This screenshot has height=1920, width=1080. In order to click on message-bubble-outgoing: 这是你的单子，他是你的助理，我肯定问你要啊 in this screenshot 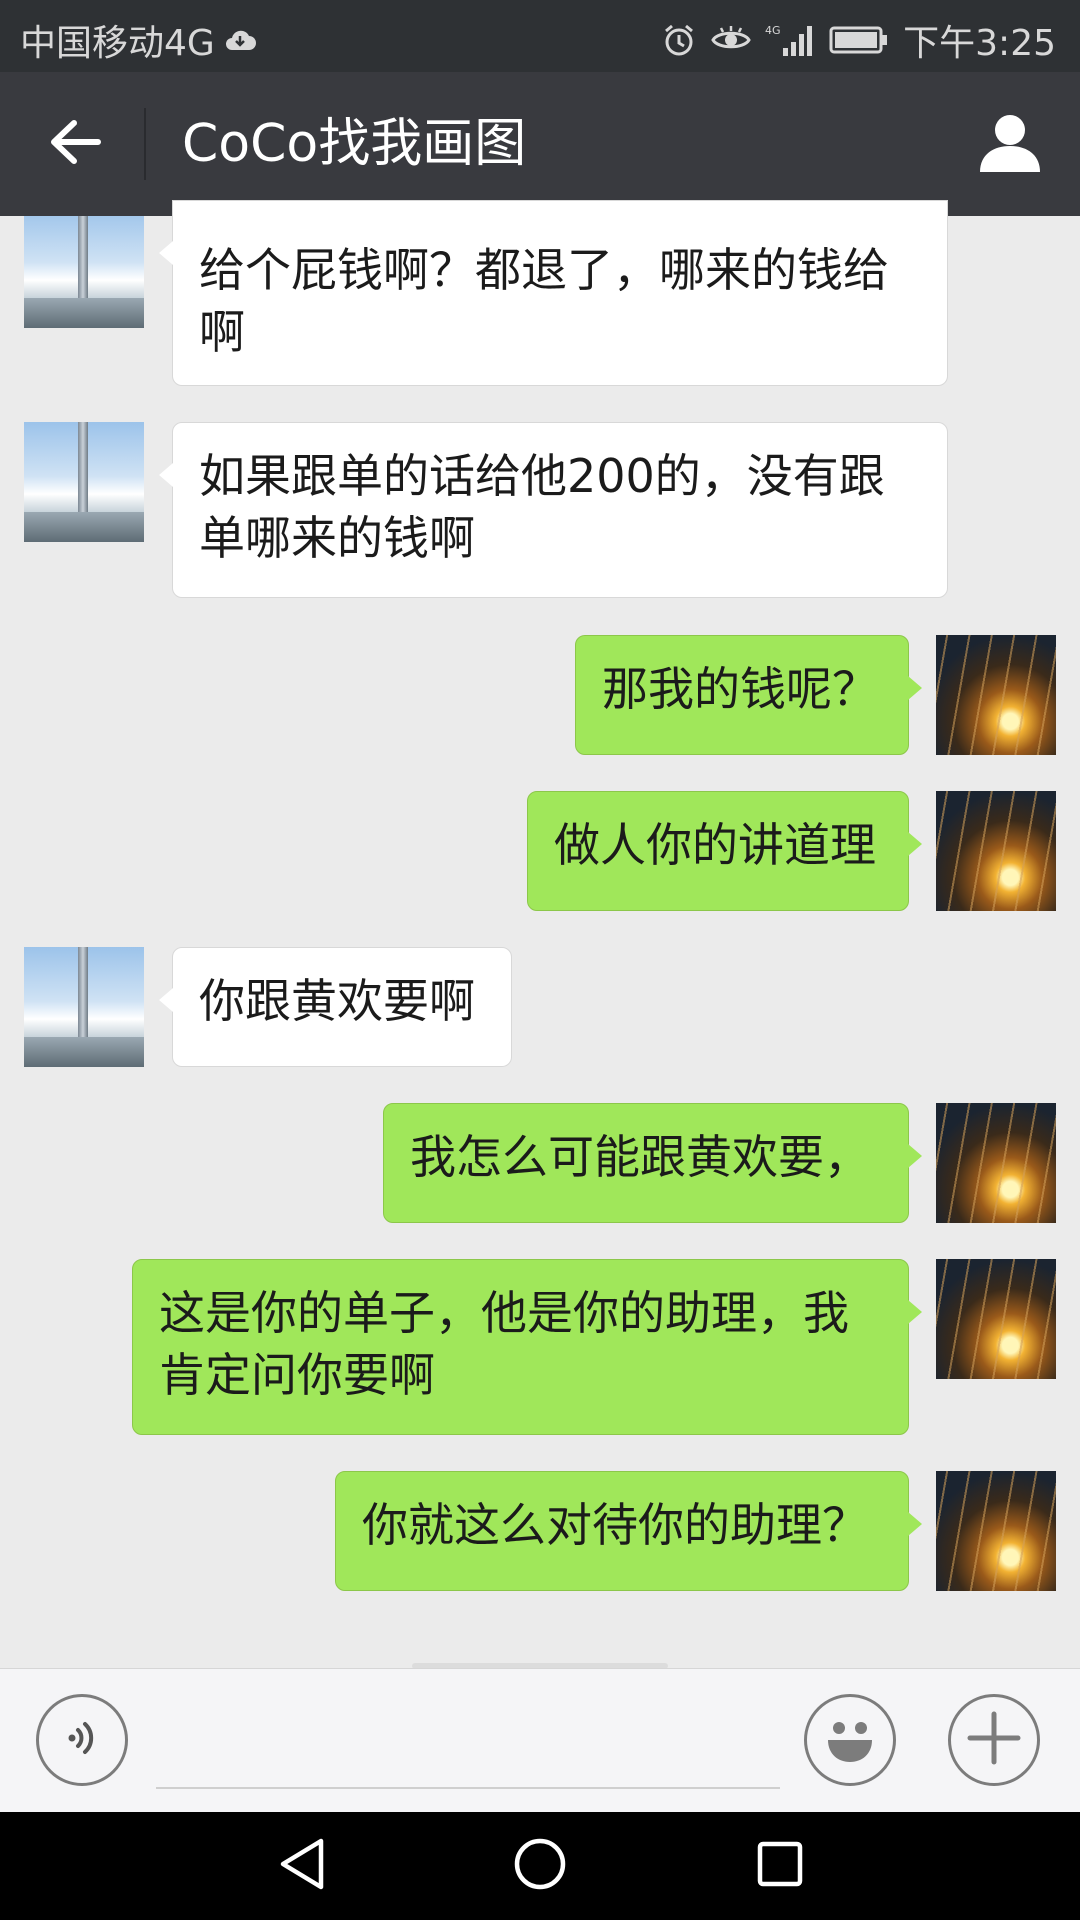, I will do `click(527, 1347)`.